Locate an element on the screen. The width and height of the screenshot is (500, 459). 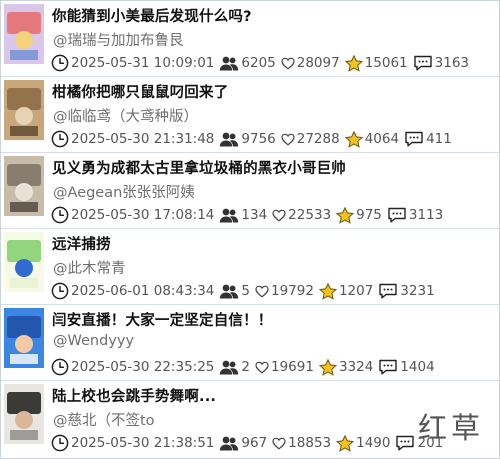
video-meta: 2025-05-30 22:35:25 2 19691 3324 1404 is located at coordinates (245, 367).